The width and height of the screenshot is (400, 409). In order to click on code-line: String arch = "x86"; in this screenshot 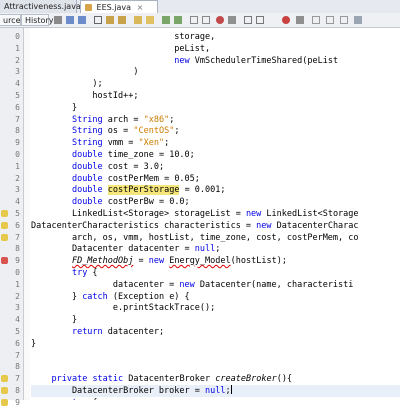, I will do `click(215, 120)`.